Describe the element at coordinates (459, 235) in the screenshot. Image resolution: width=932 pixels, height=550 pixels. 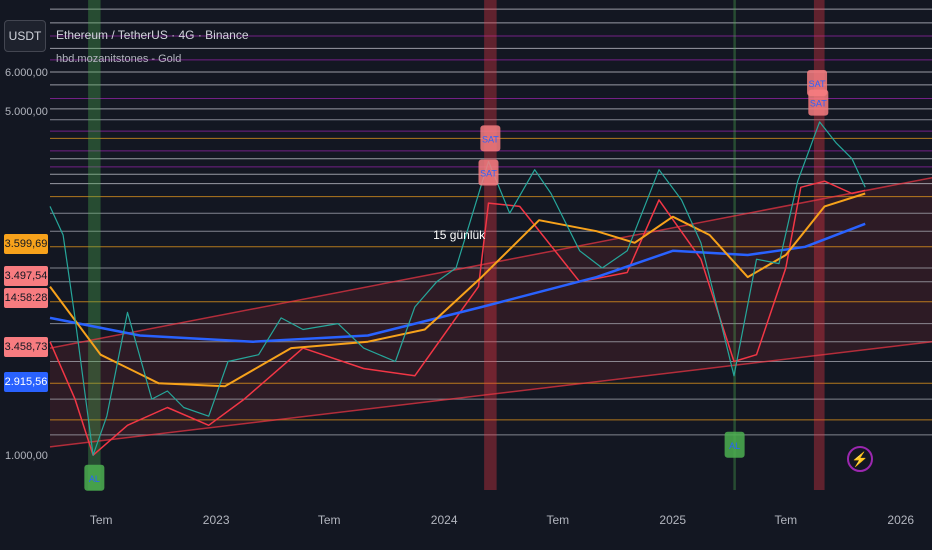
I see `annotation-label: 15 günlük` at that location.